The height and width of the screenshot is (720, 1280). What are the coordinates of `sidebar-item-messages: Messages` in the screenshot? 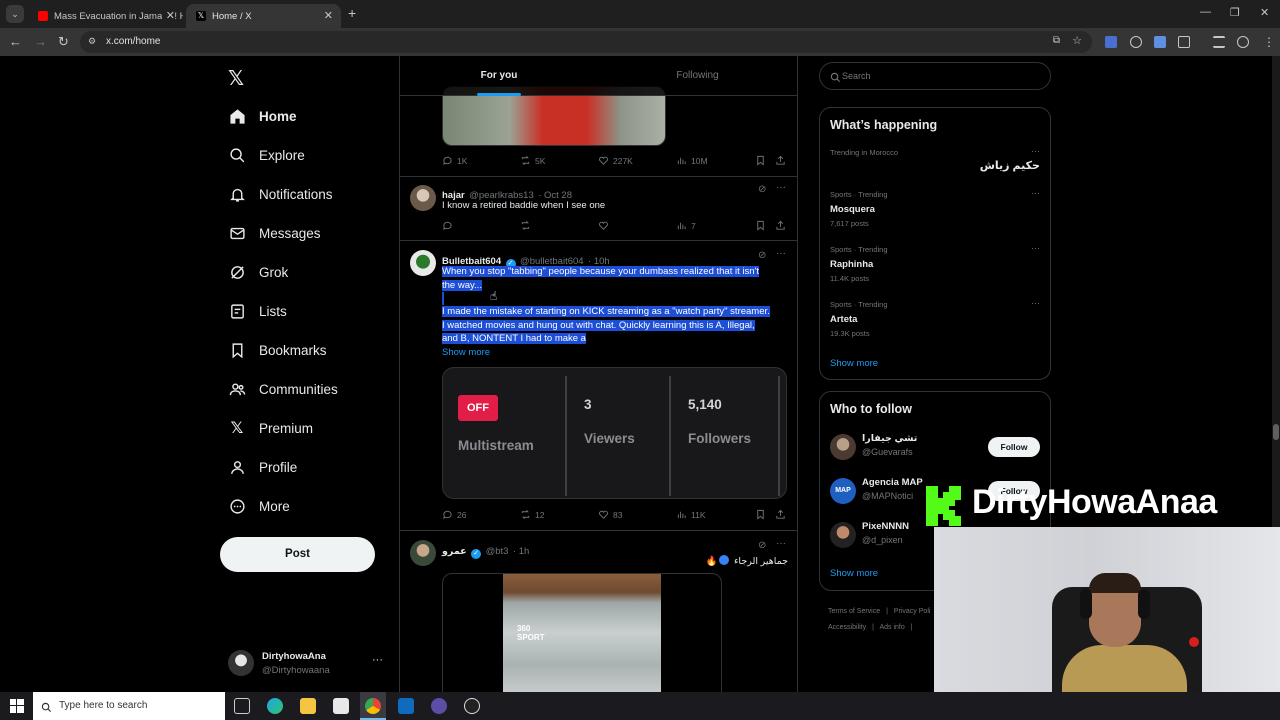 It's located at (274, 233).